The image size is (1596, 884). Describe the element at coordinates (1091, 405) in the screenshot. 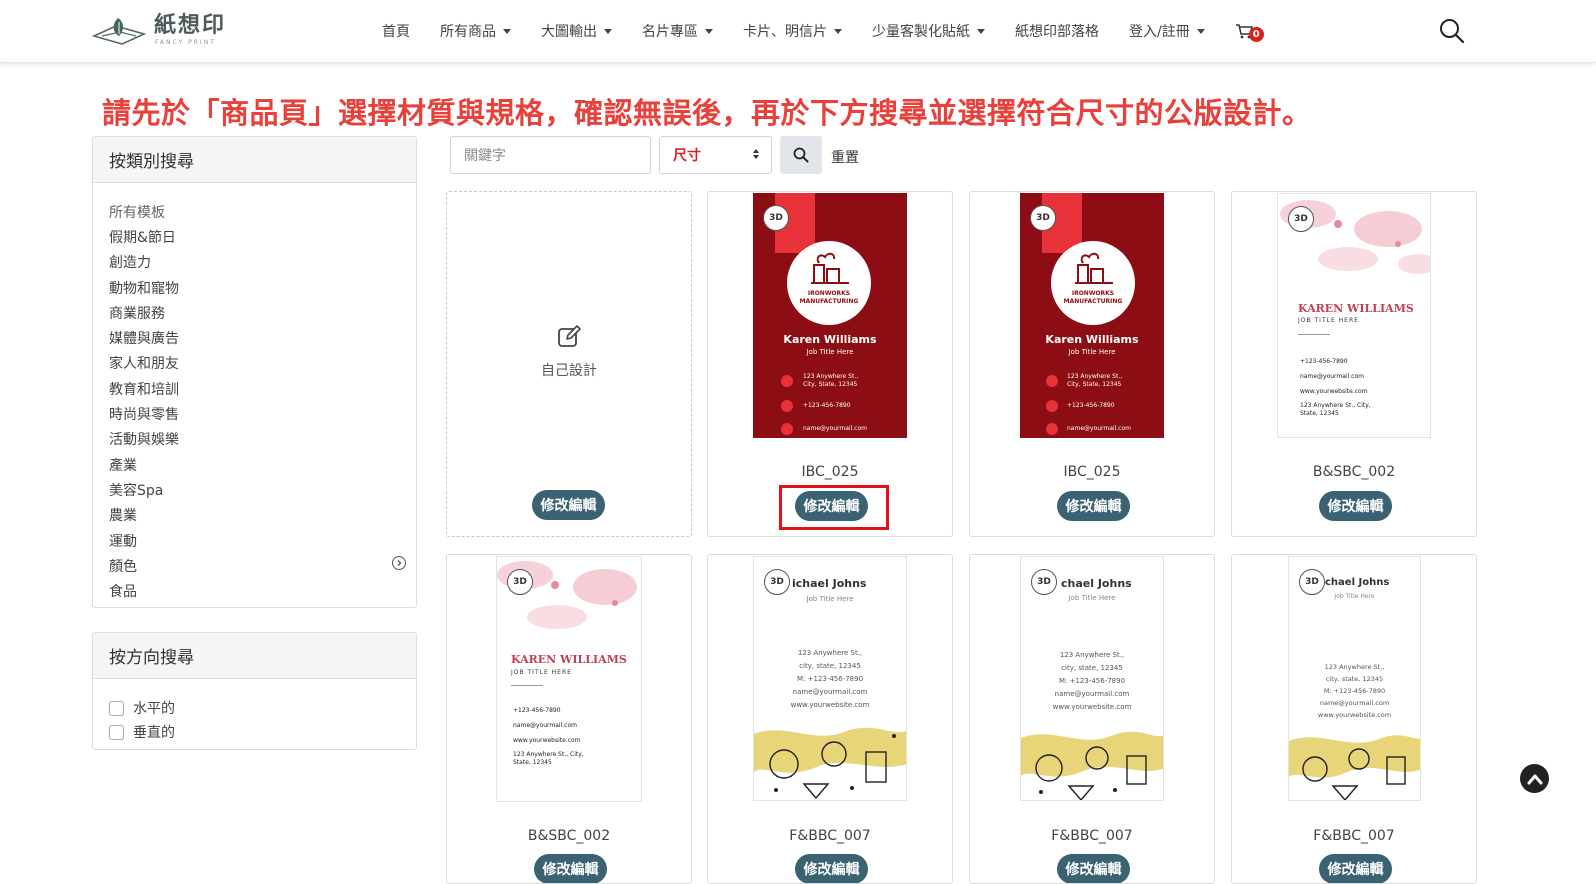

I see `card-phone: +123-456-7890` at that location.